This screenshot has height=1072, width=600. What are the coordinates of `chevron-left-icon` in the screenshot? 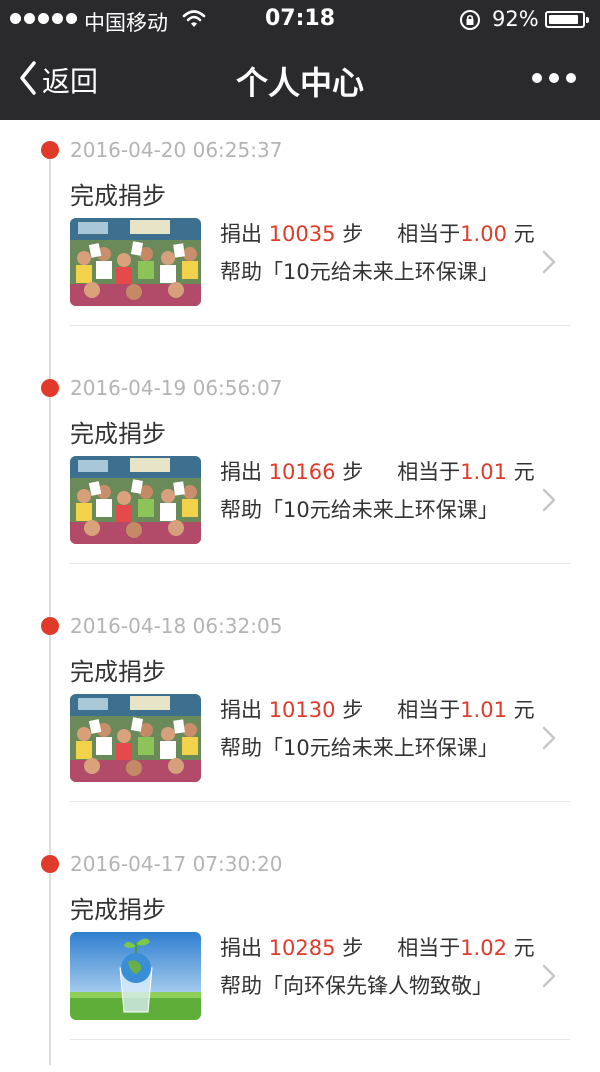 It's located at (28, 80).